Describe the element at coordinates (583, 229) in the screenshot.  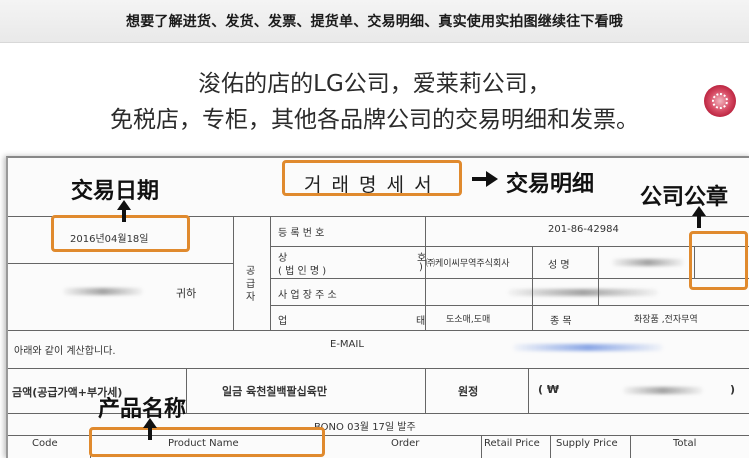
I see `registration-number: 201-86-42984` at that location.